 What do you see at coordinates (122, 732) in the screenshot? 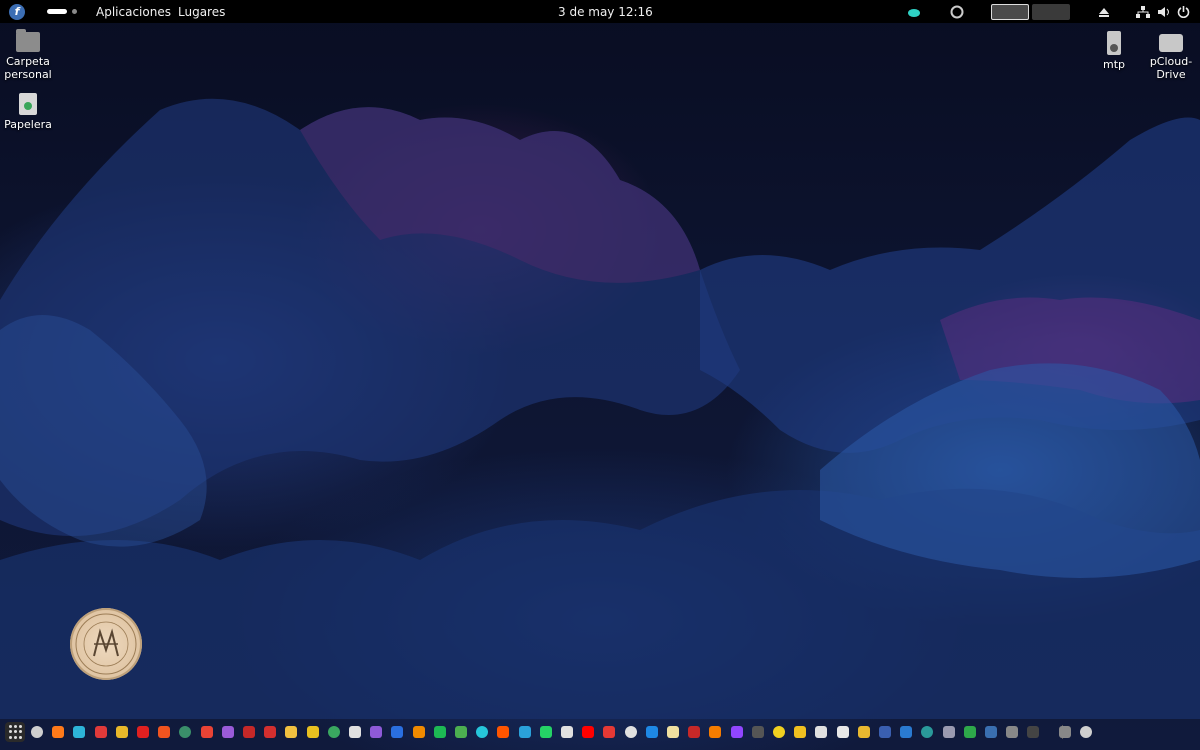
I see `chrome-icon` at bounding box center [122, 732].